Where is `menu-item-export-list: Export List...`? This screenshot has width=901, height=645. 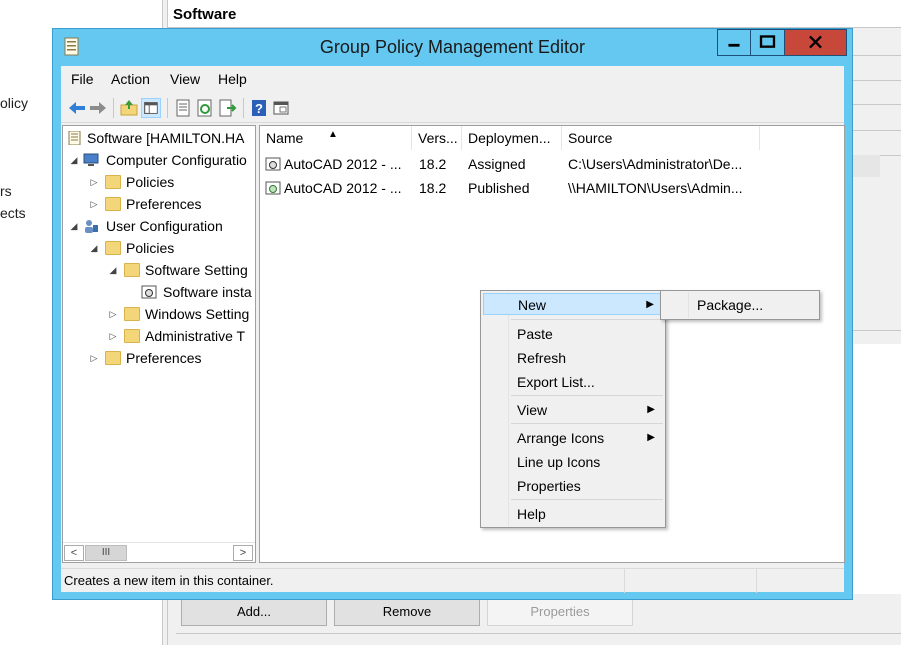 menu-item-export-list: Export List... is located at coordinates (573, 382).